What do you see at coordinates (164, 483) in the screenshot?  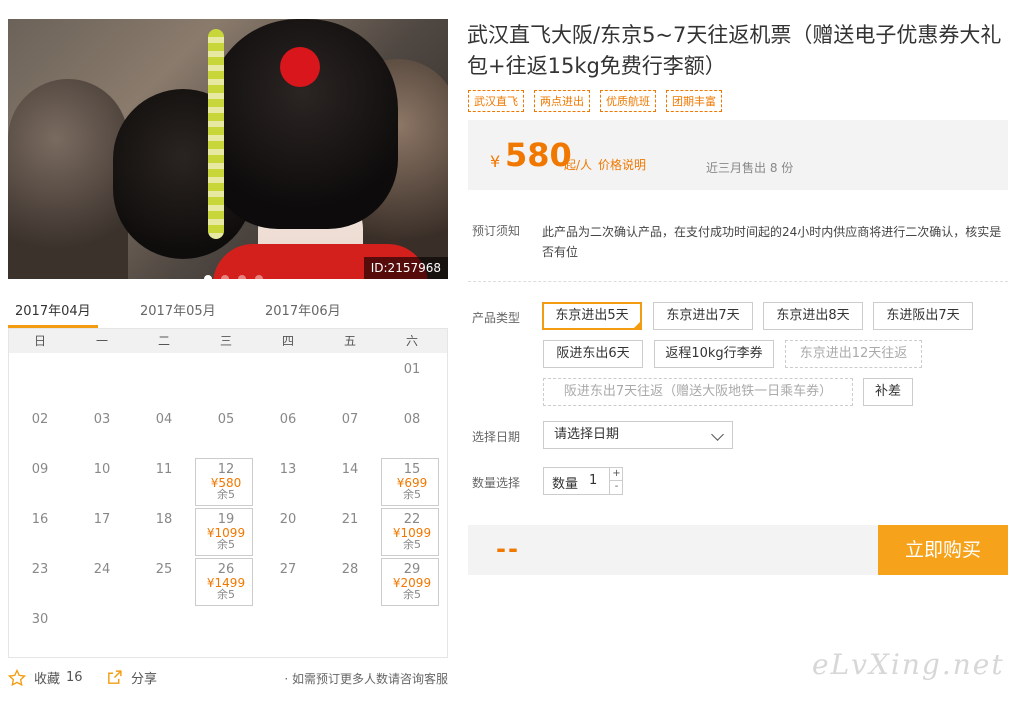 I see `calendar-day: 11` at bounding box center [164, 483].